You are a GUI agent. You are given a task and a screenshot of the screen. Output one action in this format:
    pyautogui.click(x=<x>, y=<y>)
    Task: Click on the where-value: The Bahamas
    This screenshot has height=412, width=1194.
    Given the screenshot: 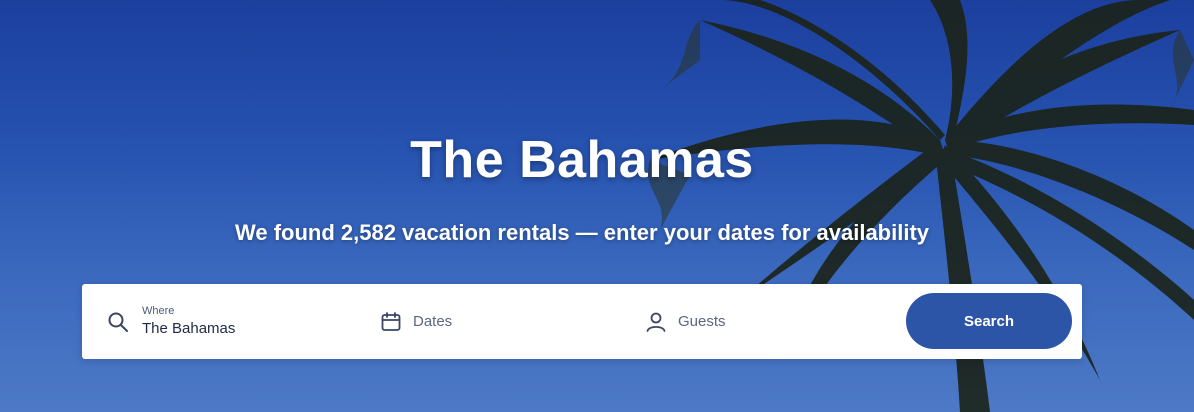 What is the action you would take?
    pyautogui.click(x=188, y=329)
    